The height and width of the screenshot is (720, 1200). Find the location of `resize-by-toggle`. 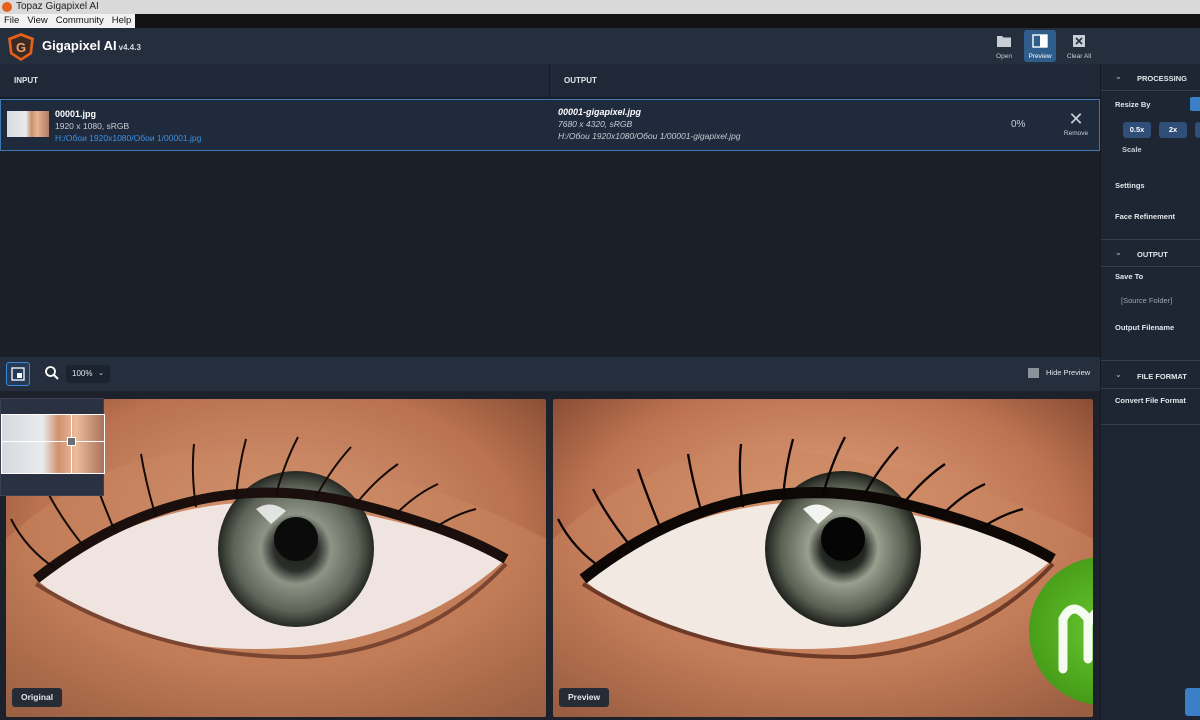

resize-by-toggle is located at coordinates (1195, 104).